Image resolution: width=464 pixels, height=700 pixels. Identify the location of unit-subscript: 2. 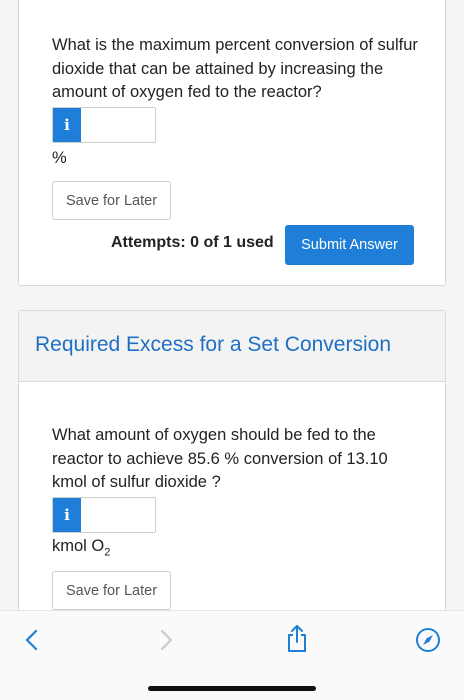
(107, 552).